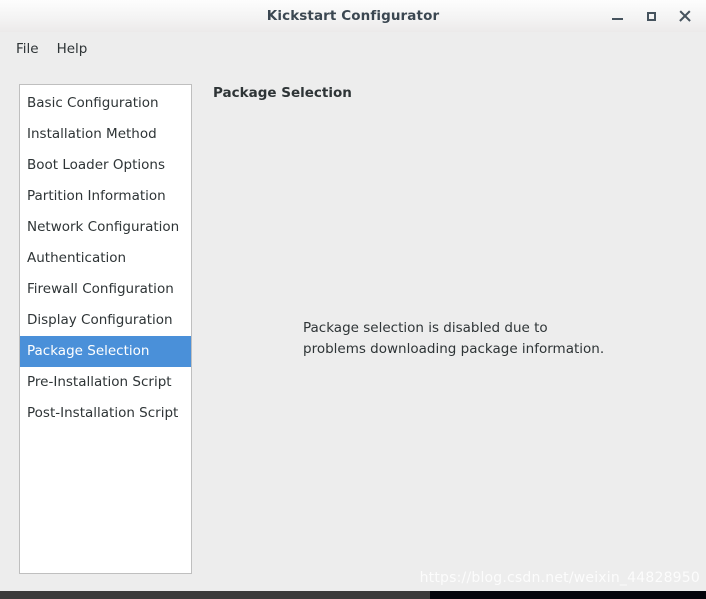 Image resolution: width=706 pixels, height=599 pixels. I want to click on sidebar-item-installation-method: Installation Method, so click(105, 134).